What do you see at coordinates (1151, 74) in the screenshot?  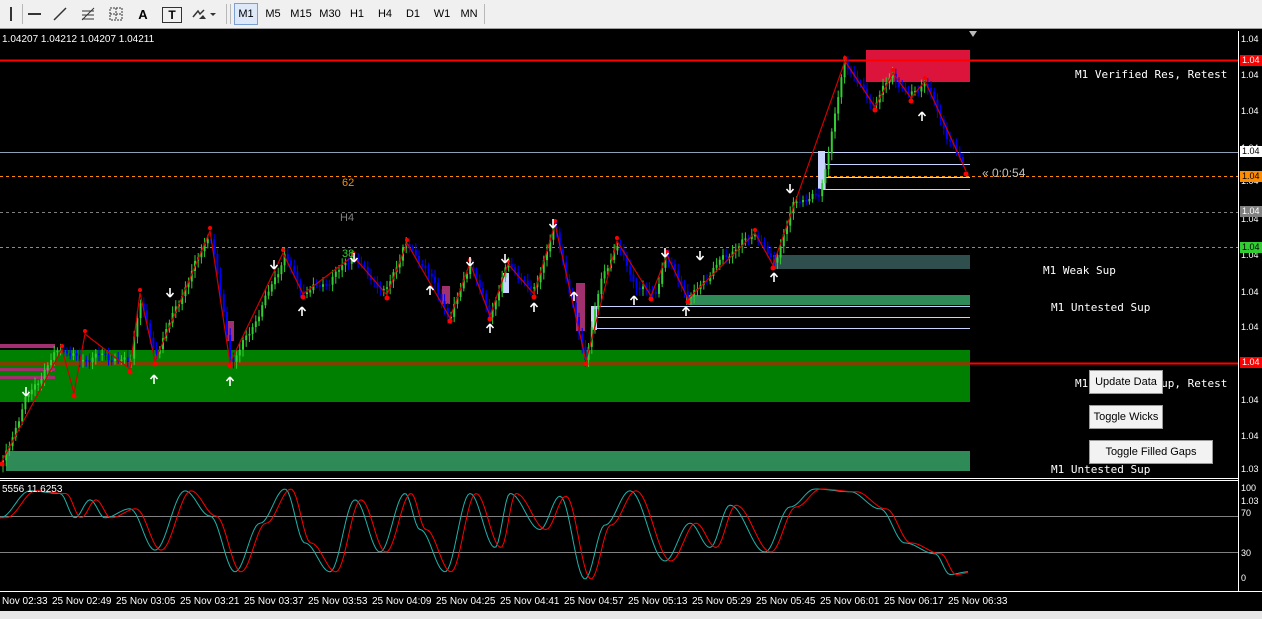 I see `zone-label-verified-res: M1 Verified Res, Retest` at bounding box center [1151, 74].